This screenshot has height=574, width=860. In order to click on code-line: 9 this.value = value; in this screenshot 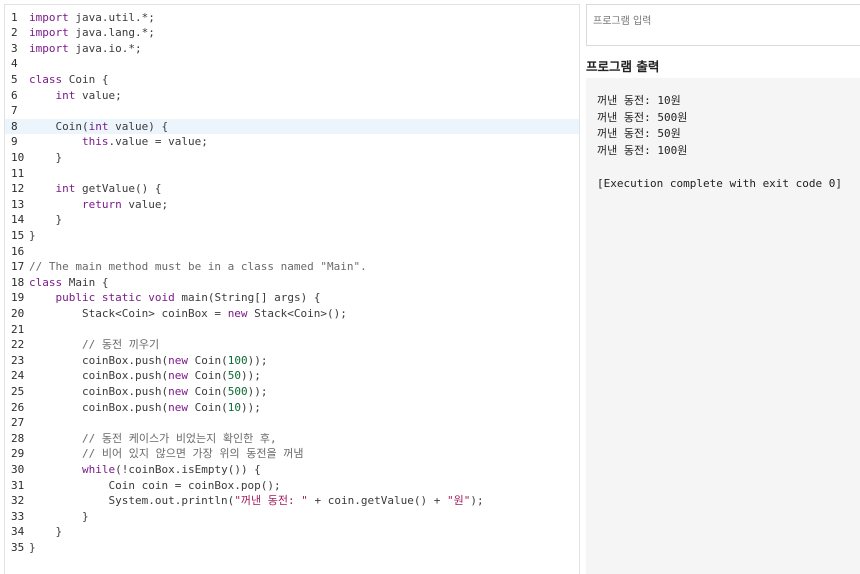, I will do `click(292, 142)`.